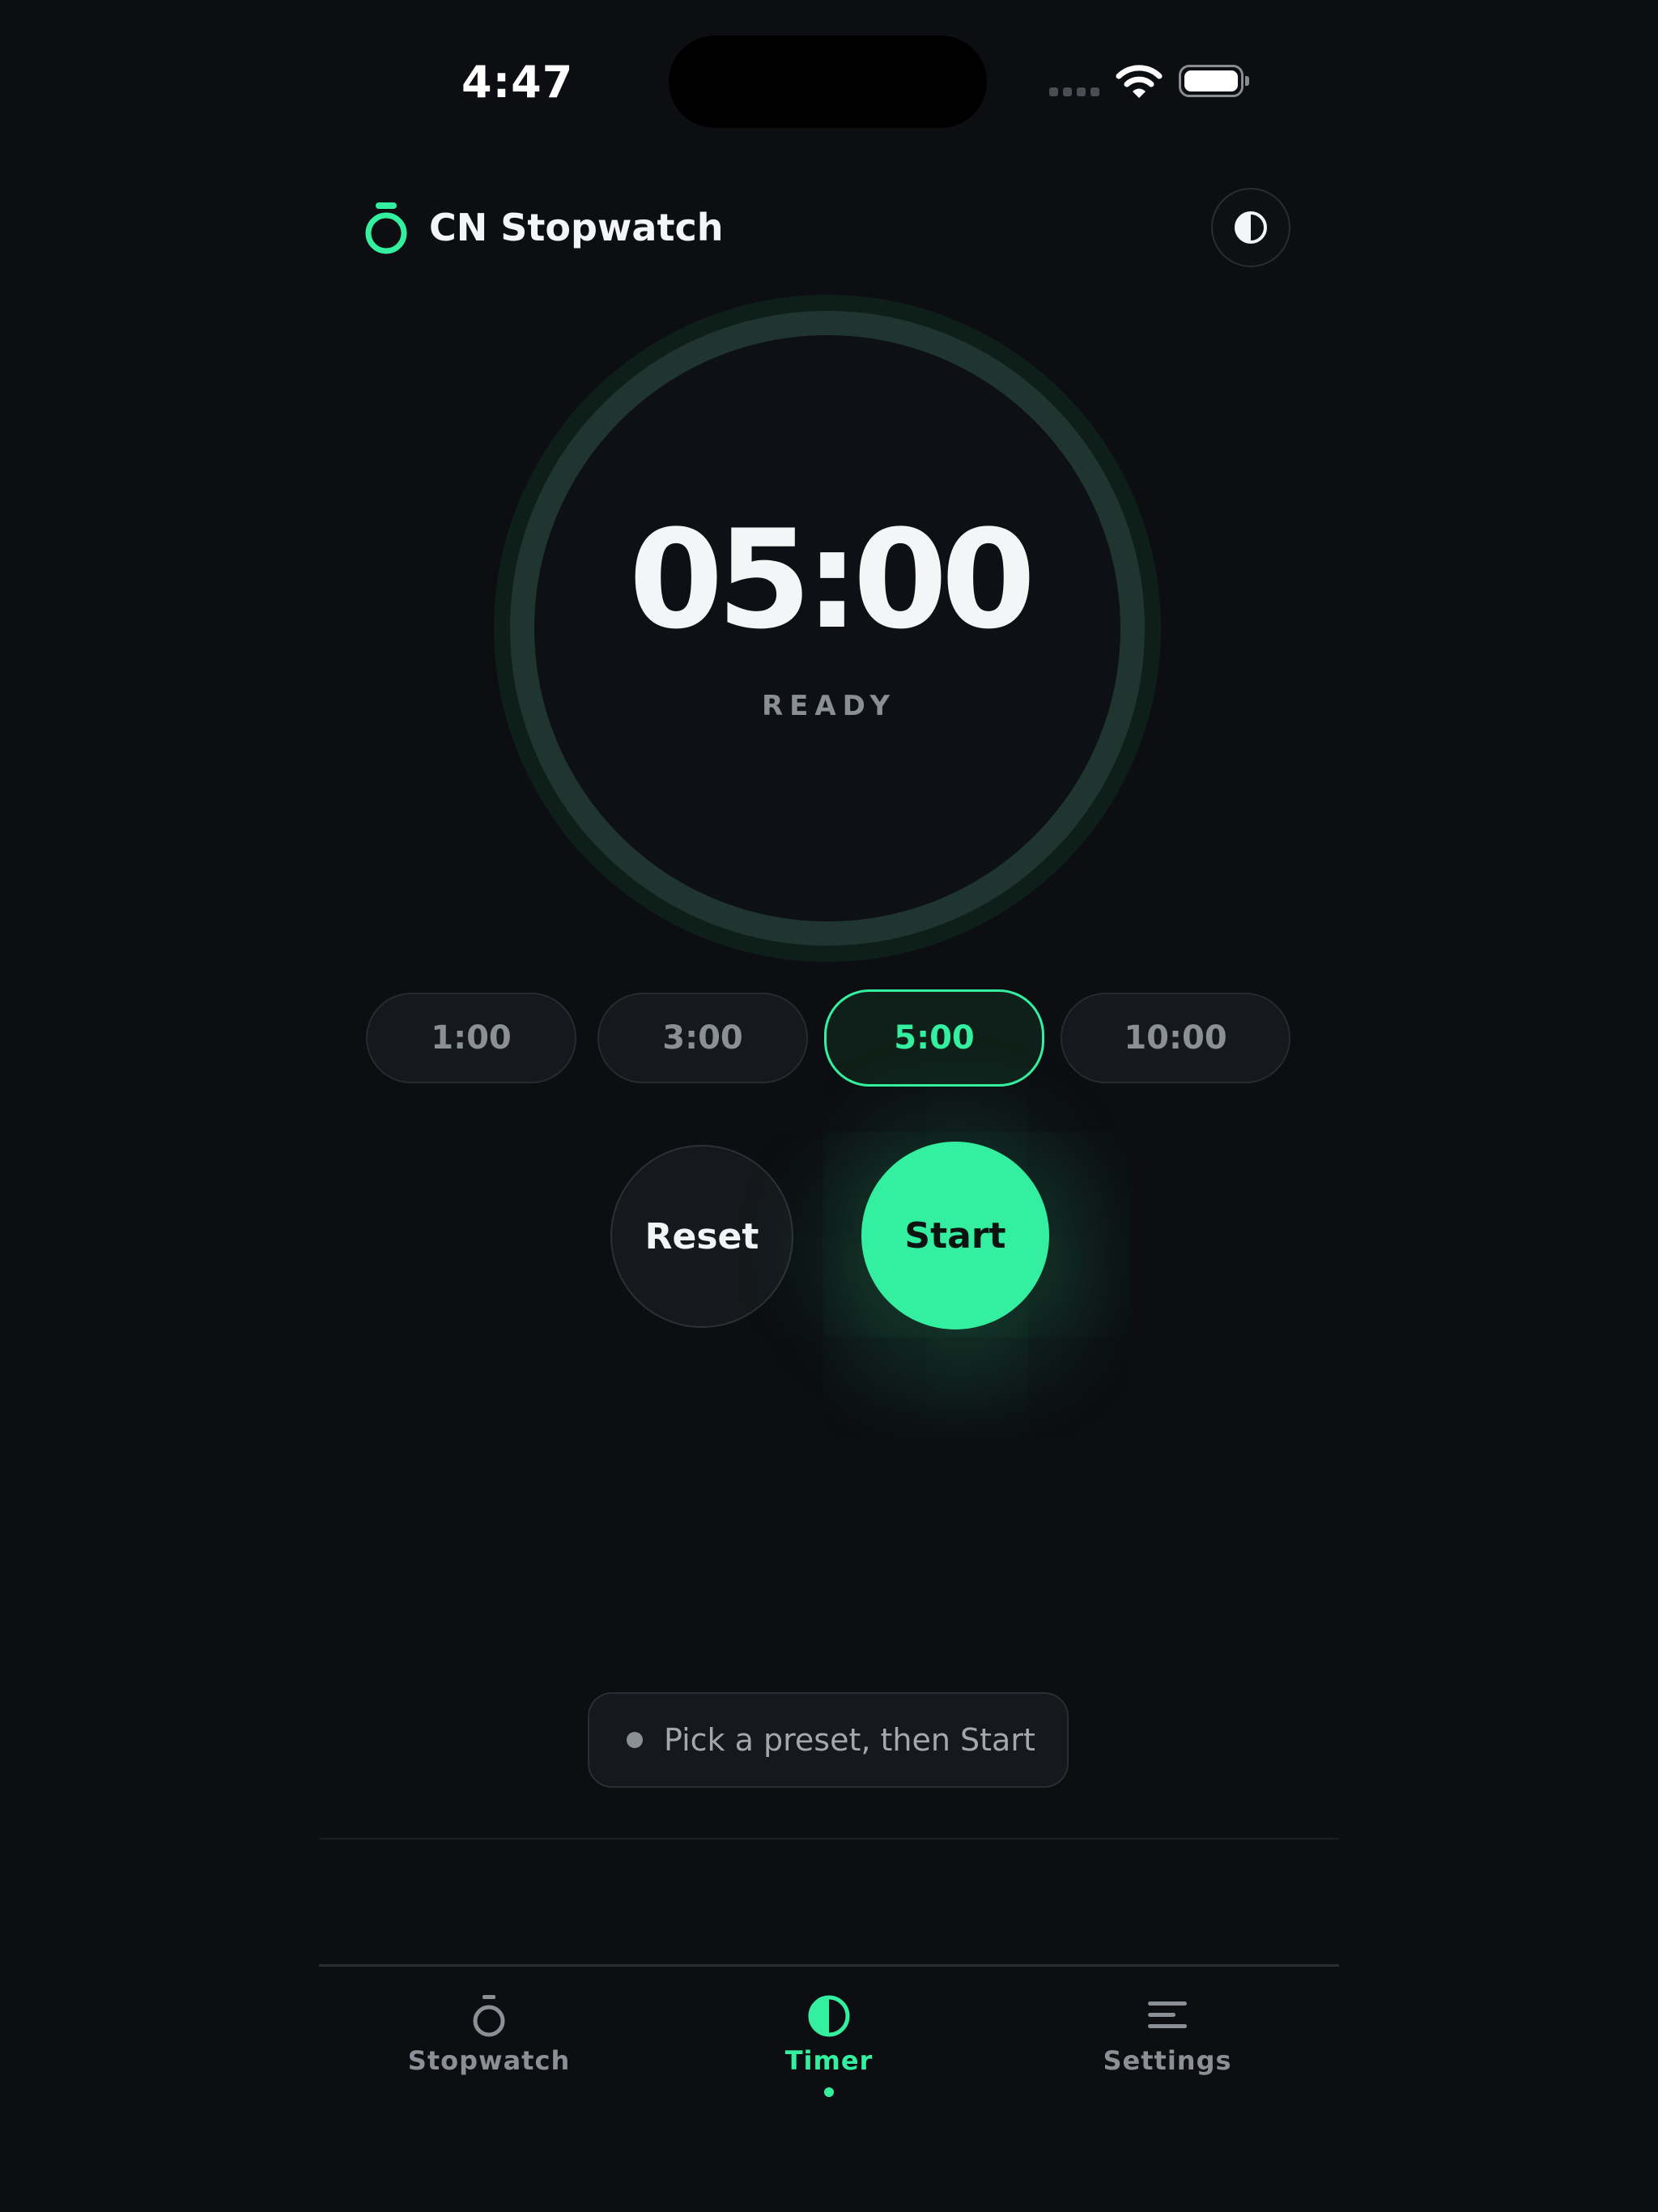 The image size is (1658, 2212). I want to click on contrast-icon, so click(1251, 228).